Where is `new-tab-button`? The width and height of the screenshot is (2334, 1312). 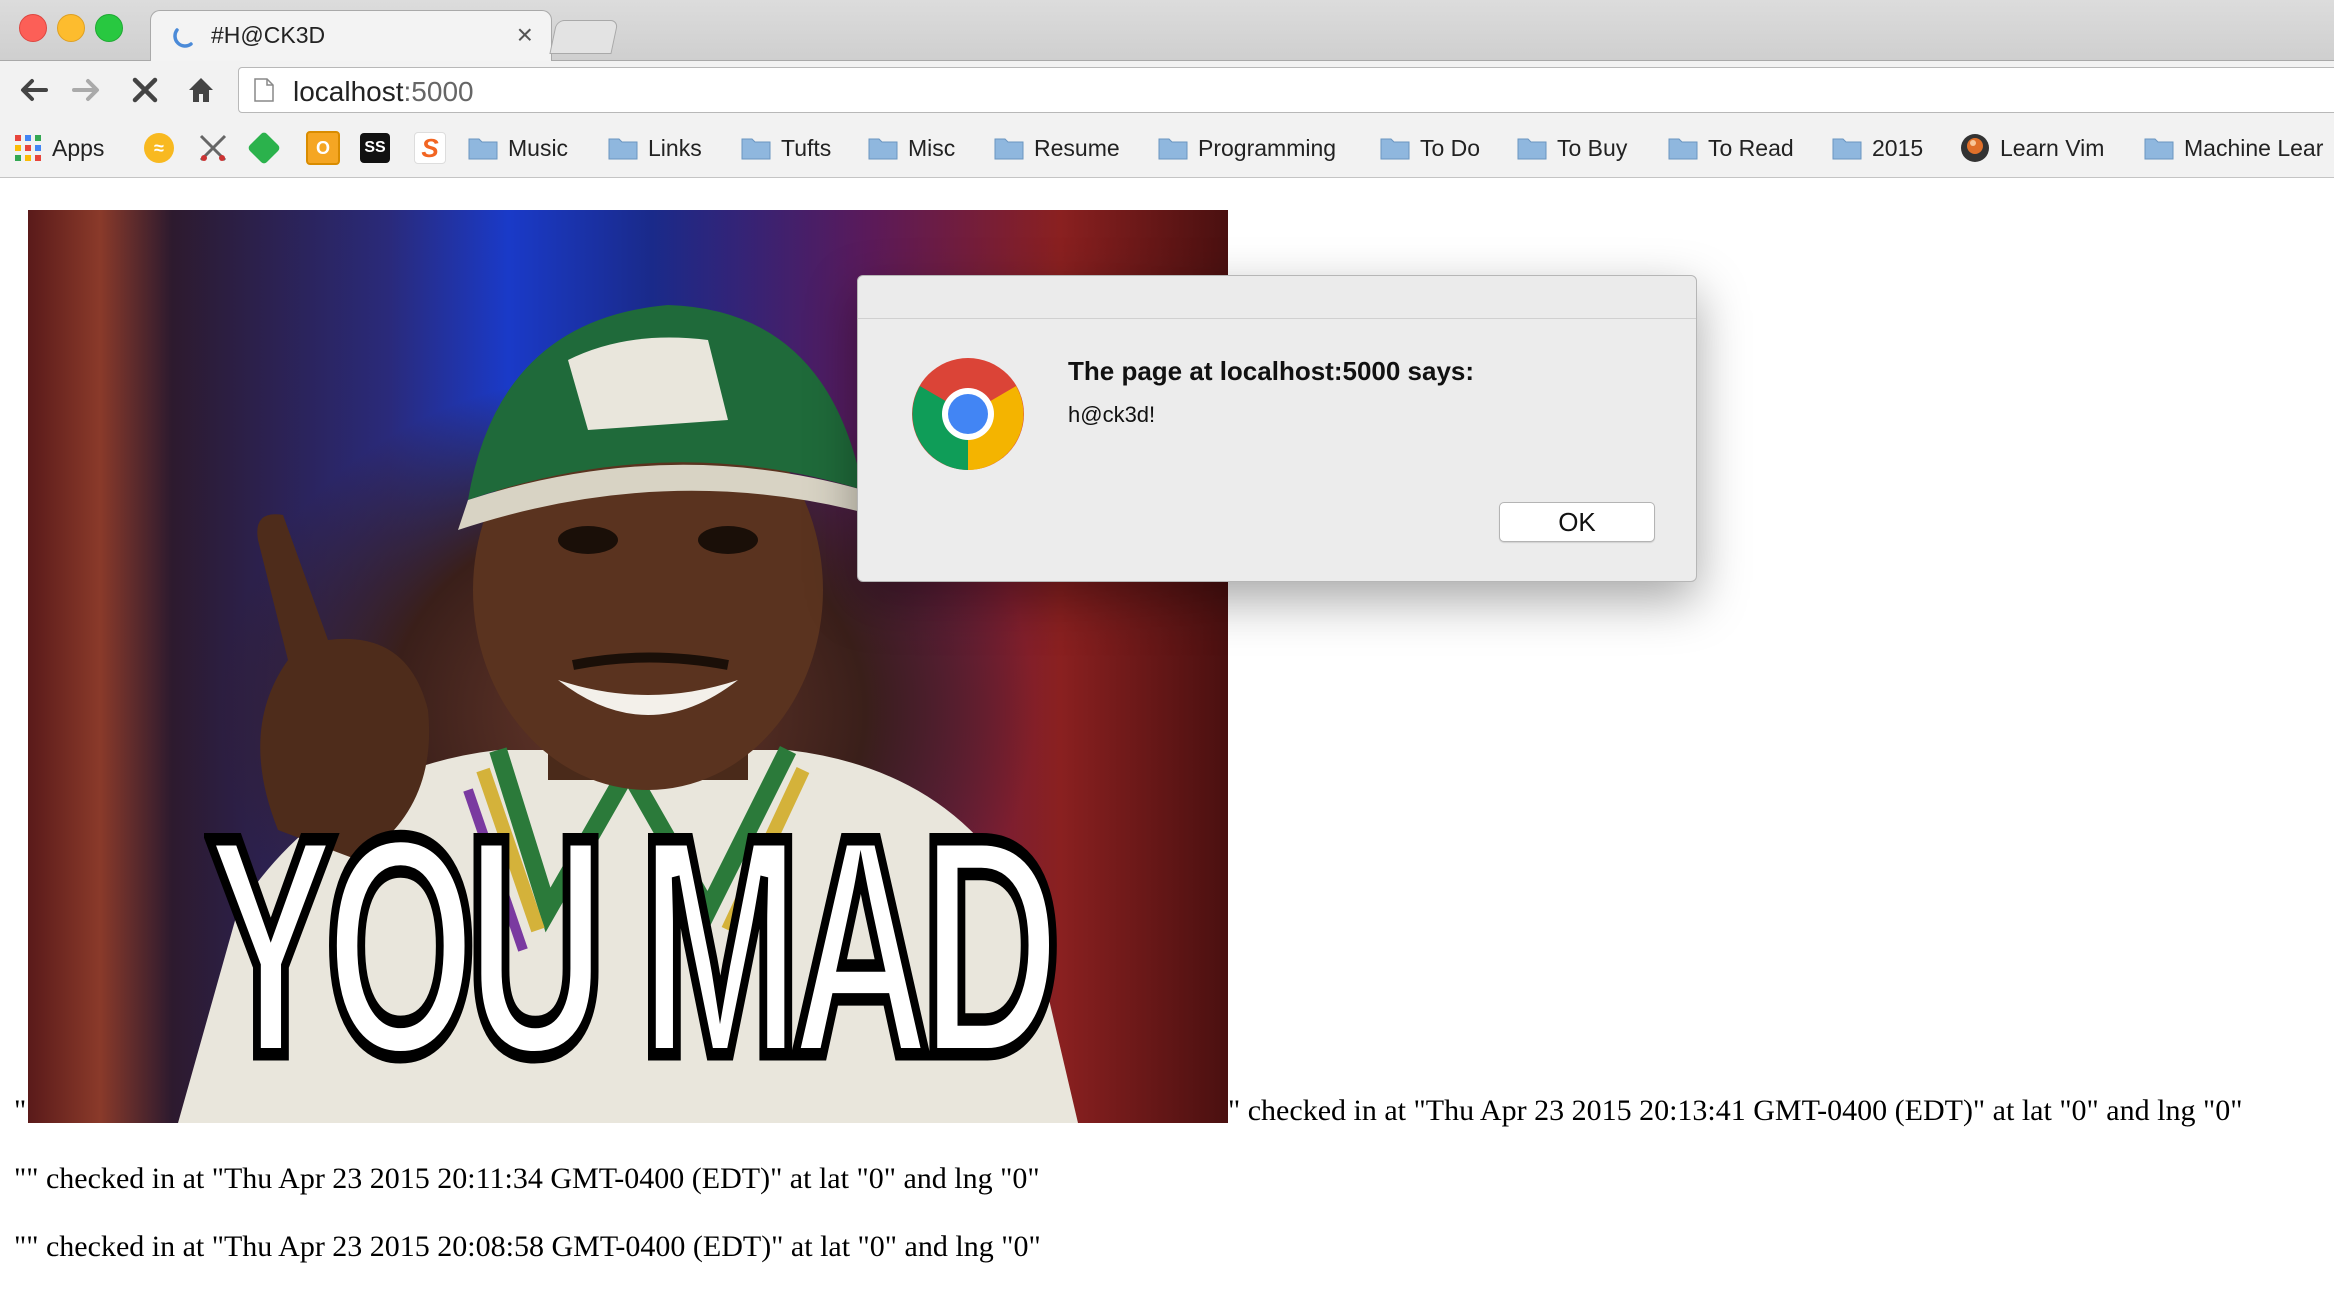
new-tab-button is located at coordinates (584, 37).